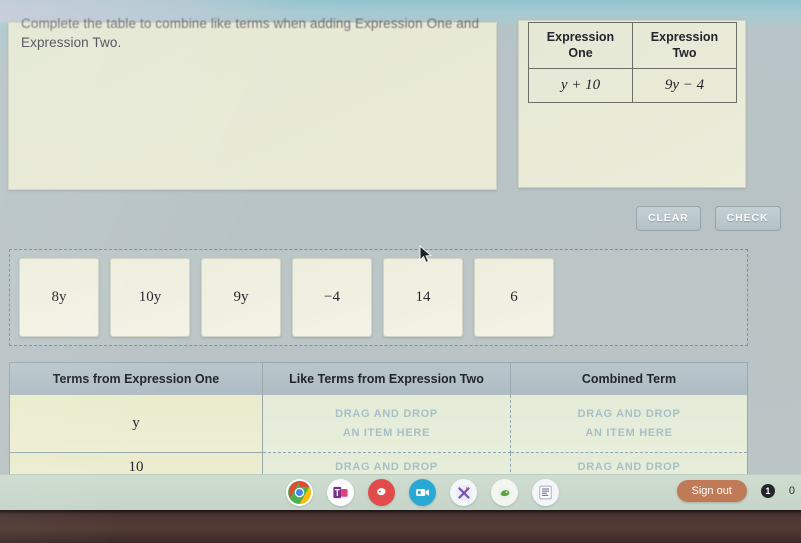 The width and height of the screenshot is (801, 543). I want to click on header-terms-expression-one: Terms from Expression One, so click(136, 379).